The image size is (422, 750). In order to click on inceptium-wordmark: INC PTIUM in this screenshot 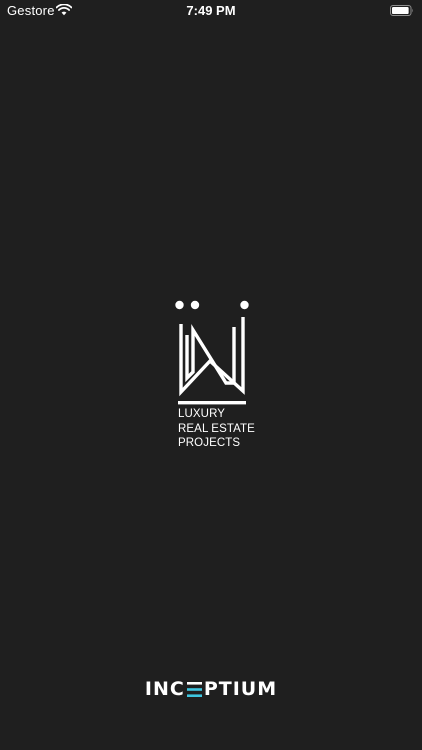, I will do `click(211, 689)`.